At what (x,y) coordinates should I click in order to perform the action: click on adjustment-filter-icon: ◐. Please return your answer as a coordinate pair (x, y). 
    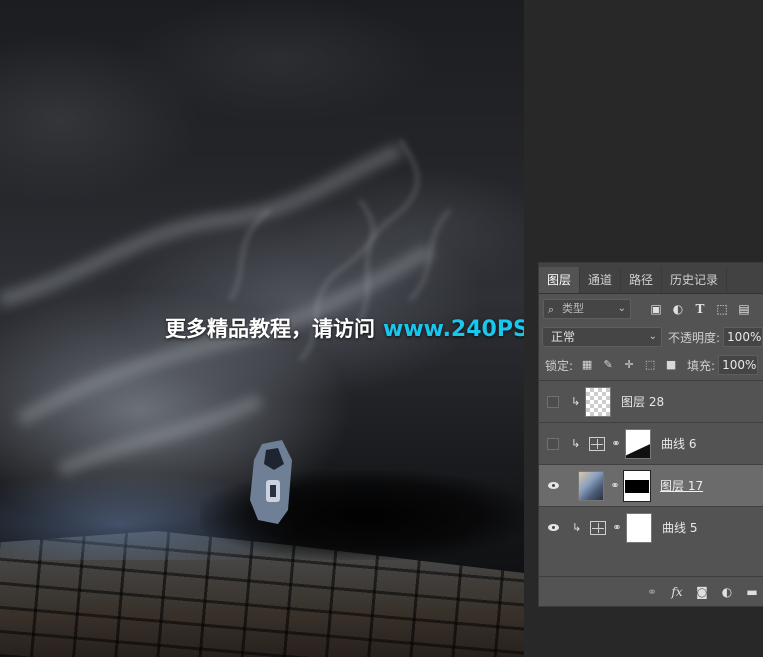
    Looking at the image, I should click on (678, 309).